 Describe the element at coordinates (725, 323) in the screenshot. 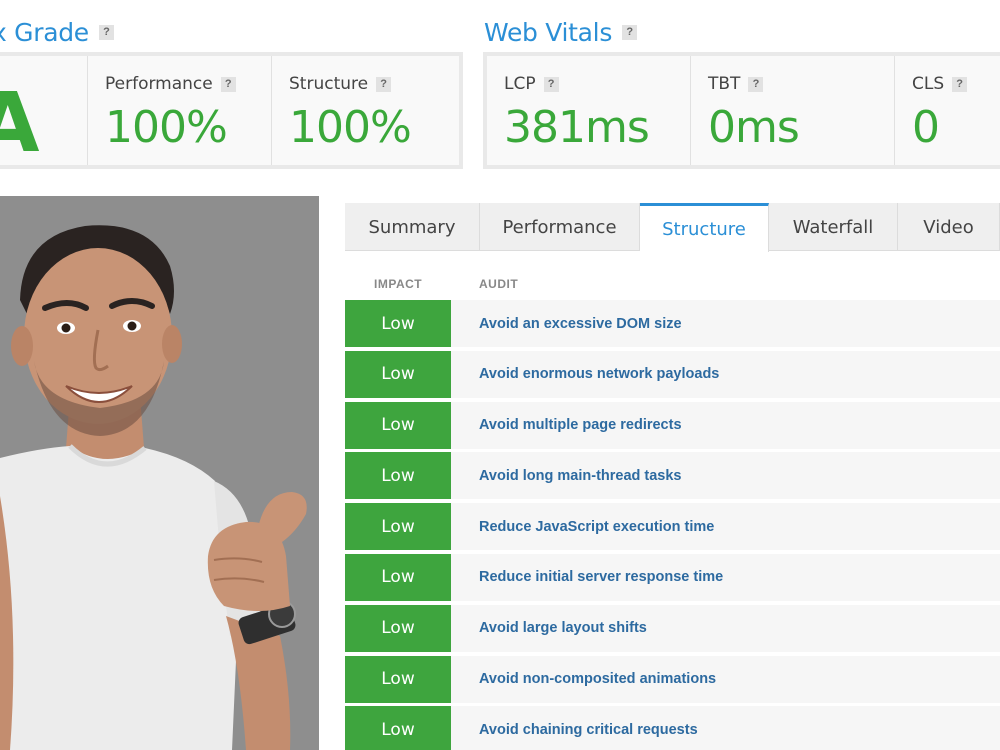

I see `audit-link: Avoid an excessive DOM size` at that location.